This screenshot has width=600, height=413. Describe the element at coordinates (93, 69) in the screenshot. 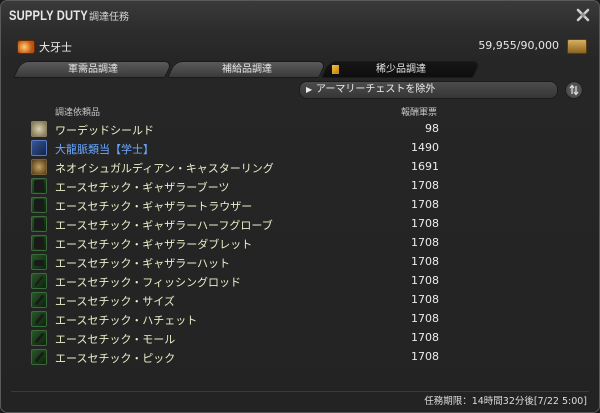

I see `tab-supply-provisions: 軍需品調達` at that location.